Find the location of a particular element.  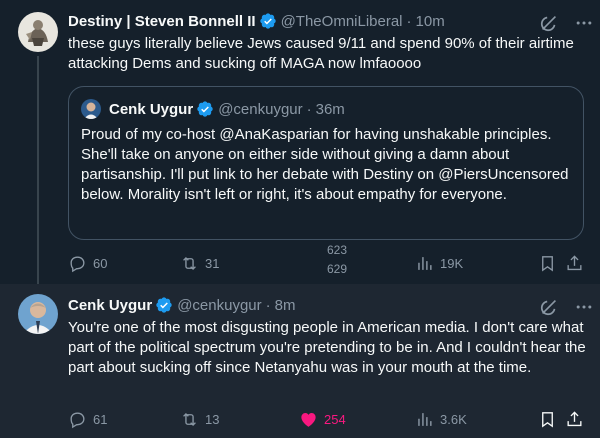

author-handle: @cenkuygur is located at coordinates (219, 305).